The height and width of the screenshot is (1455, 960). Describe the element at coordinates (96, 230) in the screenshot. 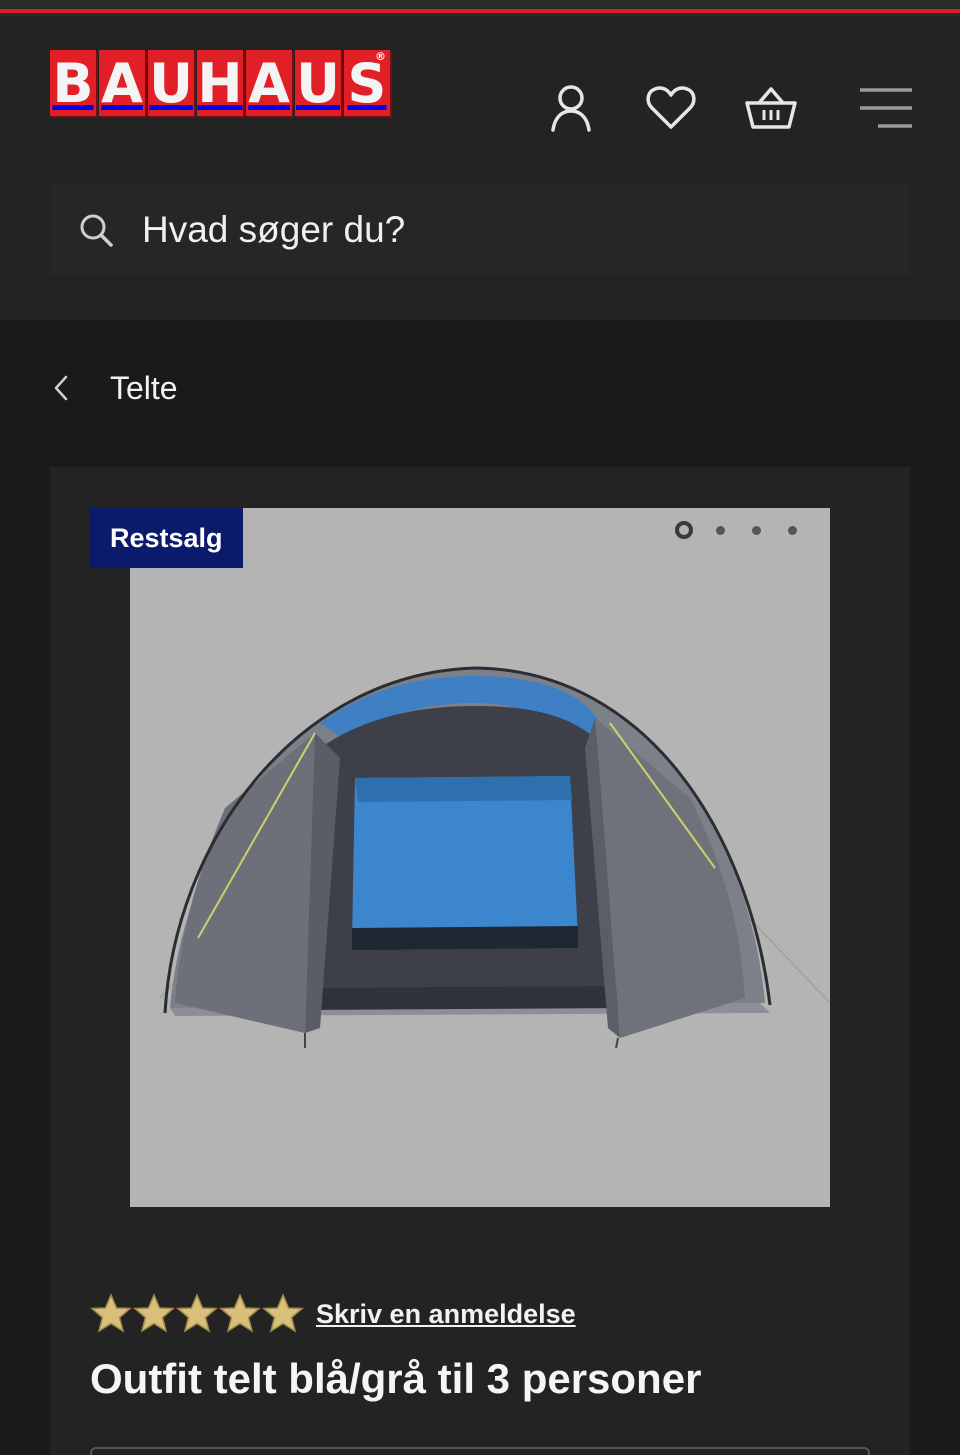

I see `search-icon` at that location.